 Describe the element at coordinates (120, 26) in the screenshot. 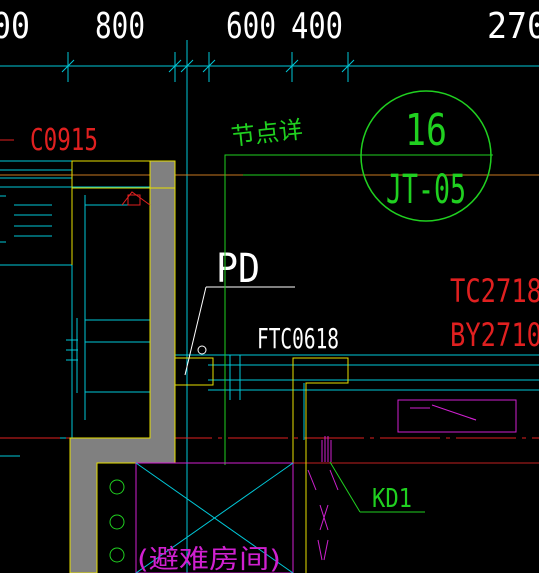

I see `dimension-text-800: 800` at that location.